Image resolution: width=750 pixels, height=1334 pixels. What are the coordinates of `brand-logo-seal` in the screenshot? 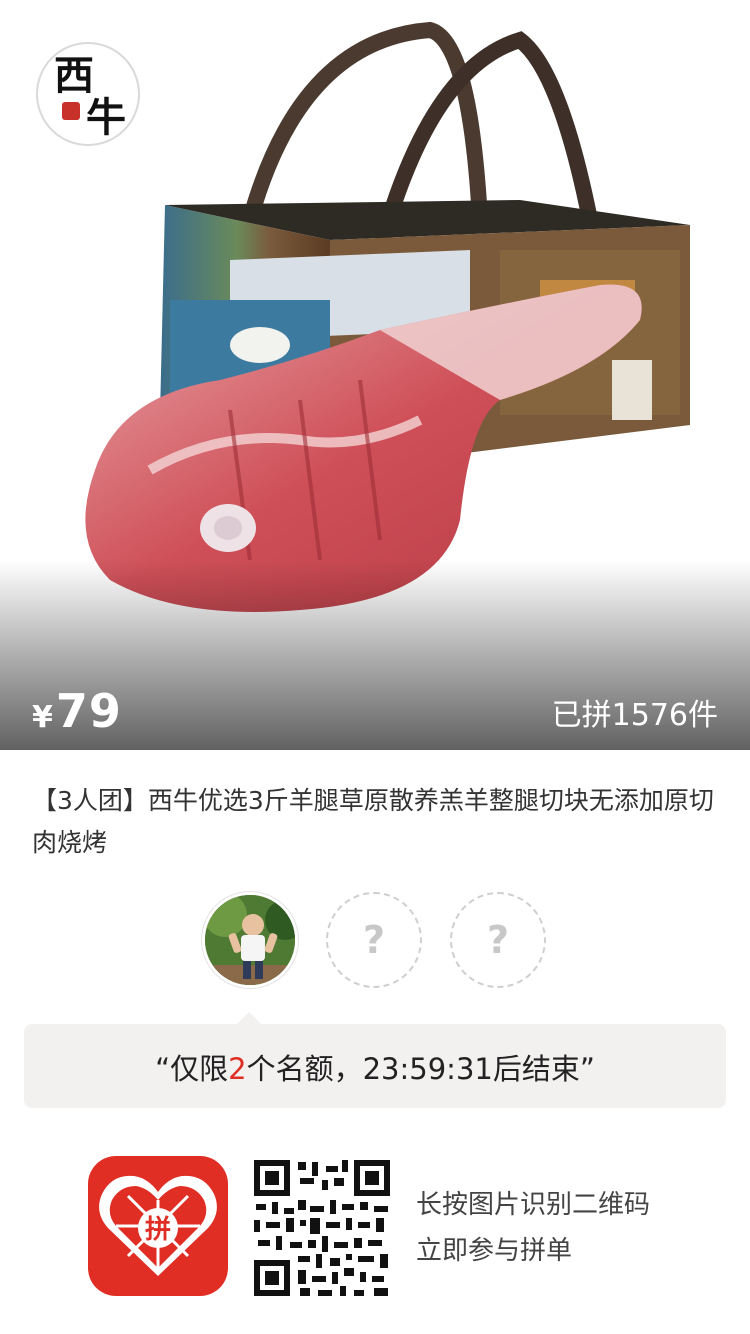 It's located at (71, 111).